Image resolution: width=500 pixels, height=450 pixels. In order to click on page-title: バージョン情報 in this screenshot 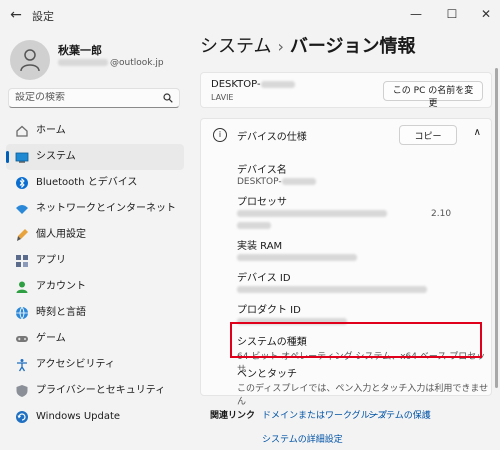, I will do `click(352, 46)`.